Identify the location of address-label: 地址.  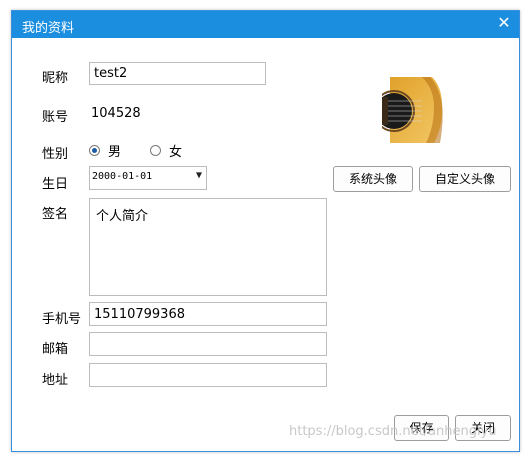
(55, 380).